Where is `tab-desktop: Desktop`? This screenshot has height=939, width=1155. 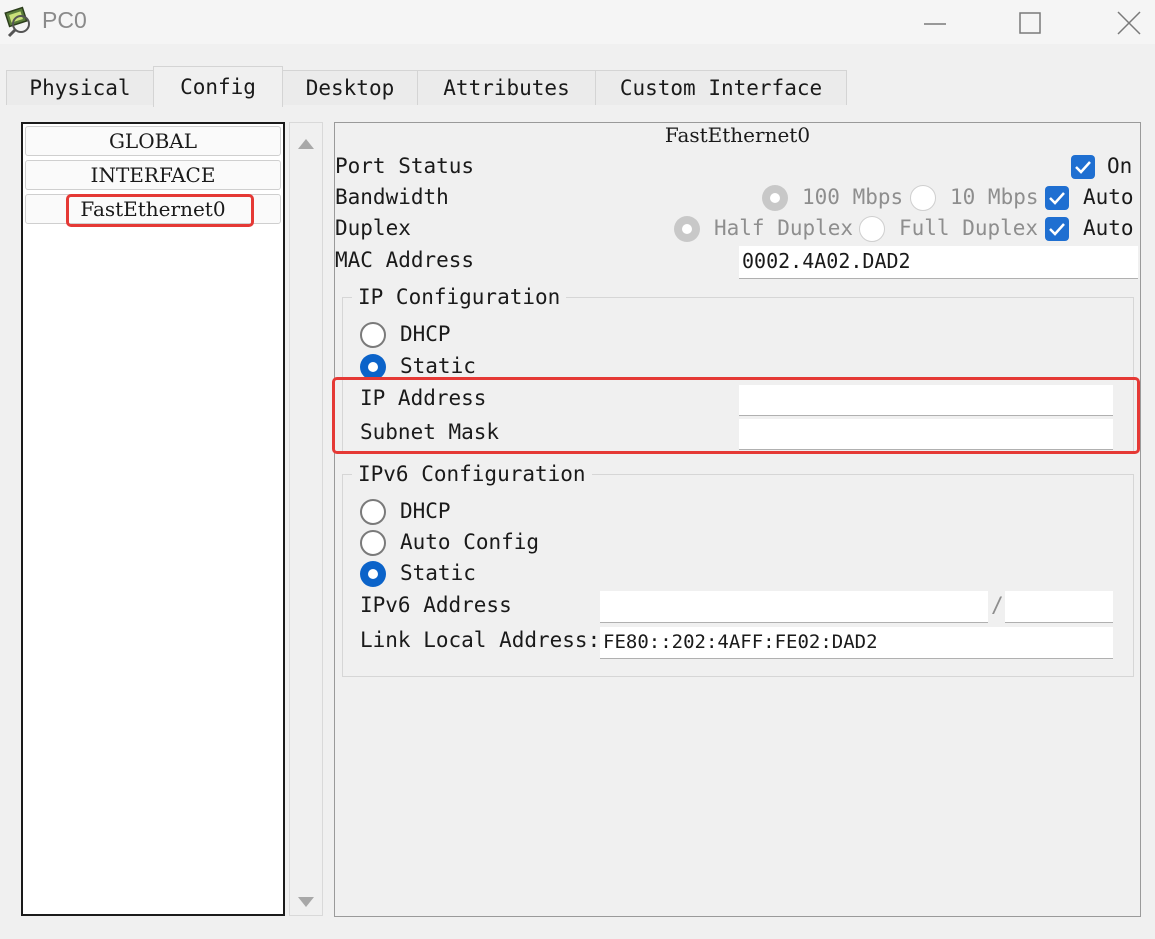
tab-desktop: Desktop is located at coordinates (350, 87).